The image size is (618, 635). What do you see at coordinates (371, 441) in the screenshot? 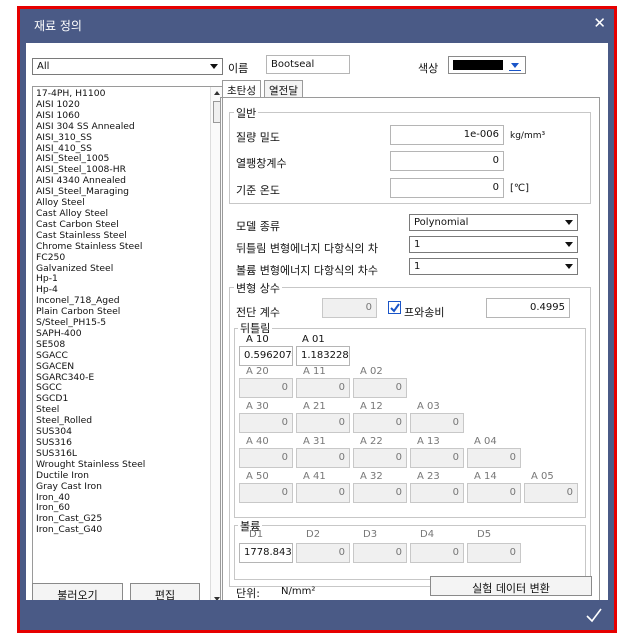
I see `coef-label: A 22` at bounding box center [371, 441].